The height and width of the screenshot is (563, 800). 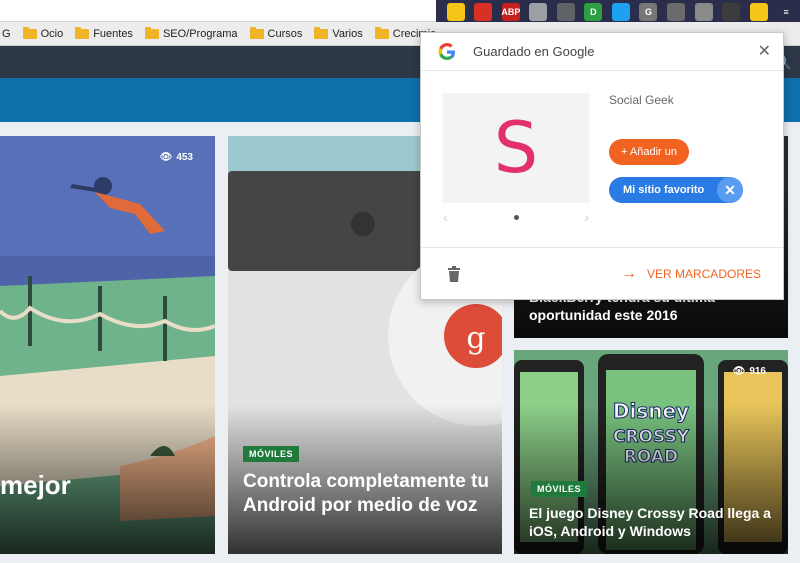 I want to click on abp-icon: ABP, so click(x=511, y=12).